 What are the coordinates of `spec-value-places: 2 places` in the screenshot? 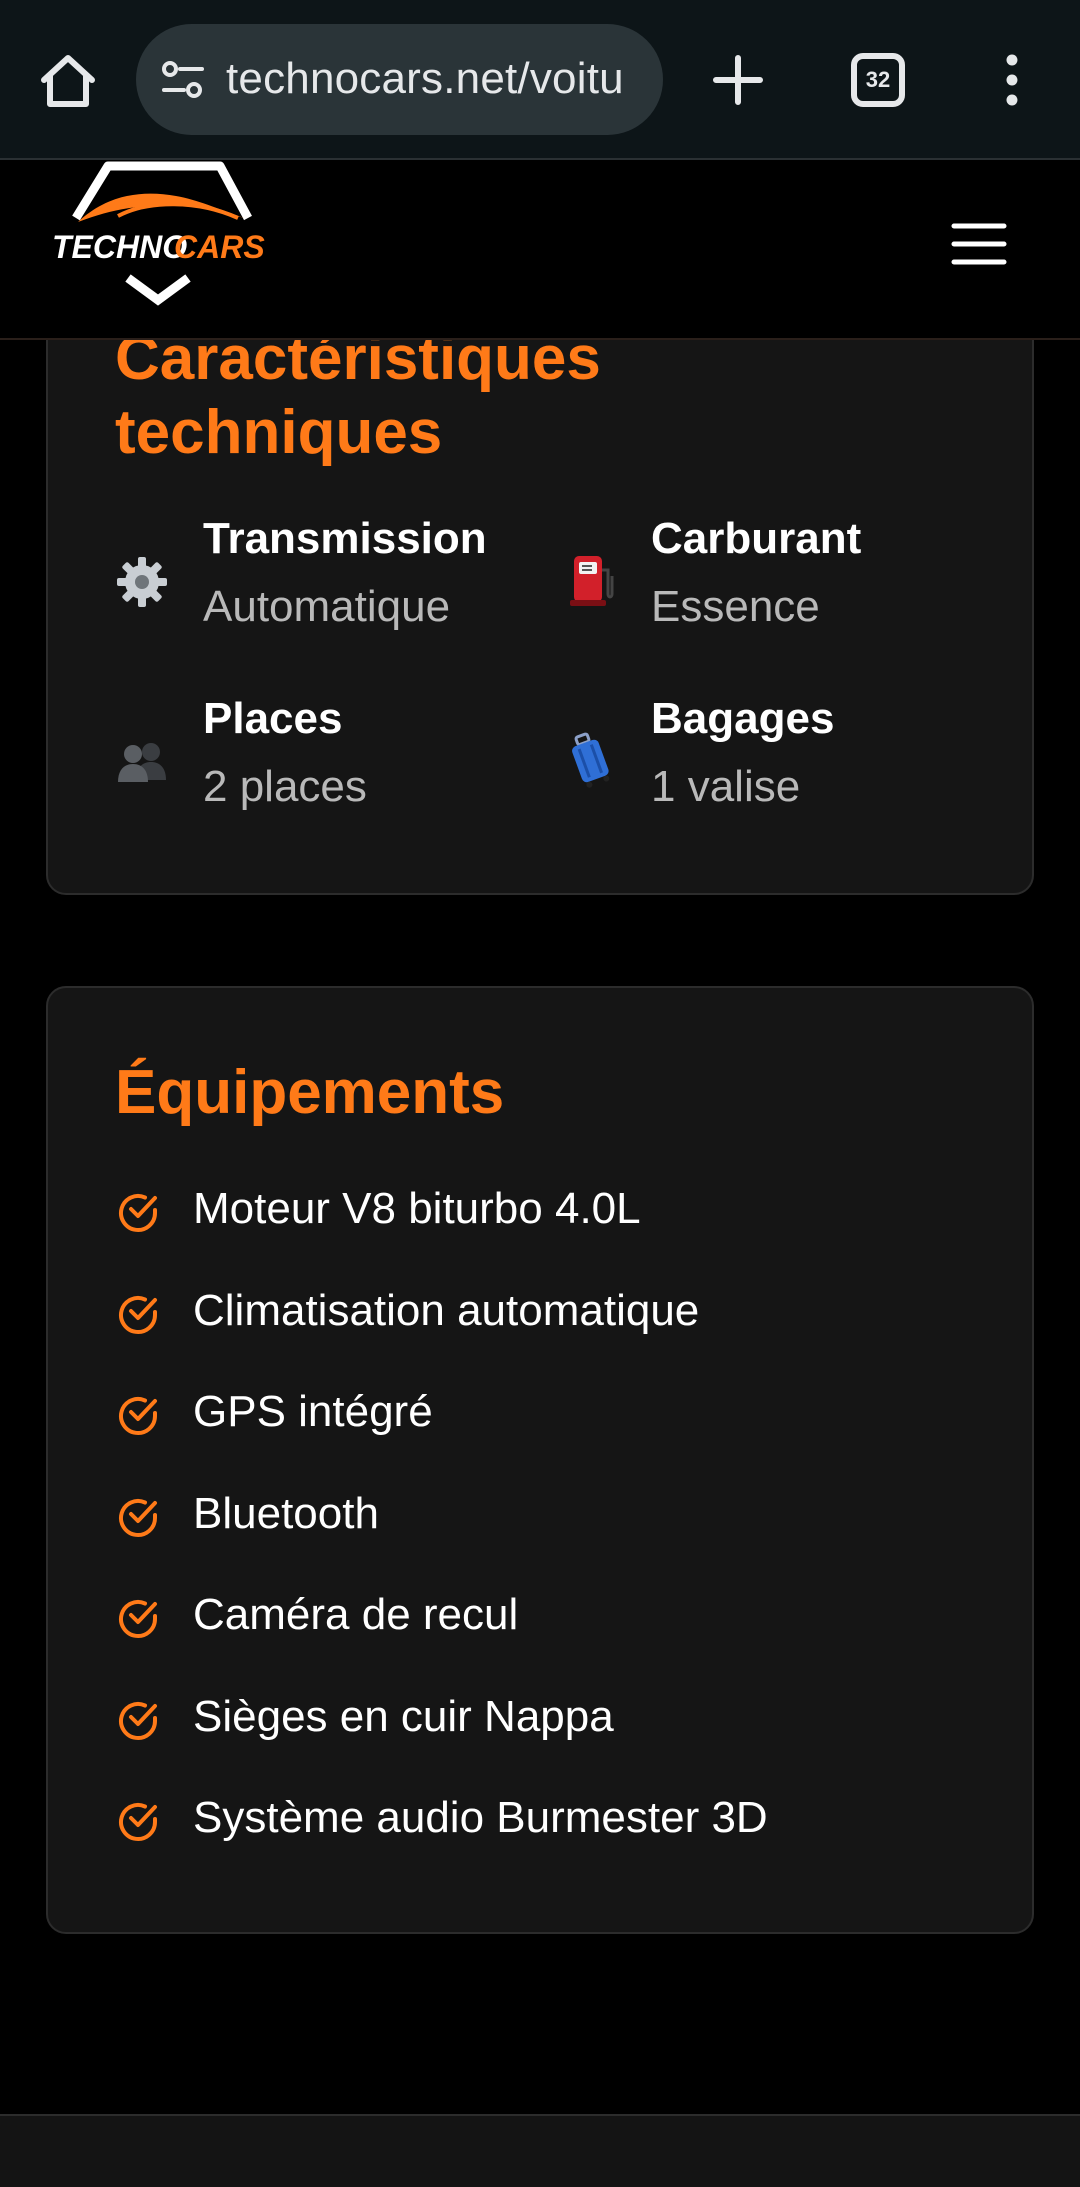 It's located at (285, 786).